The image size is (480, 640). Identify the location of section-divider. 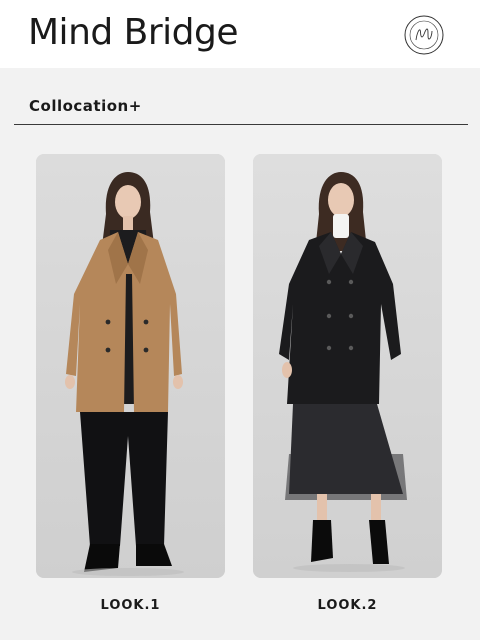
(241, 124).